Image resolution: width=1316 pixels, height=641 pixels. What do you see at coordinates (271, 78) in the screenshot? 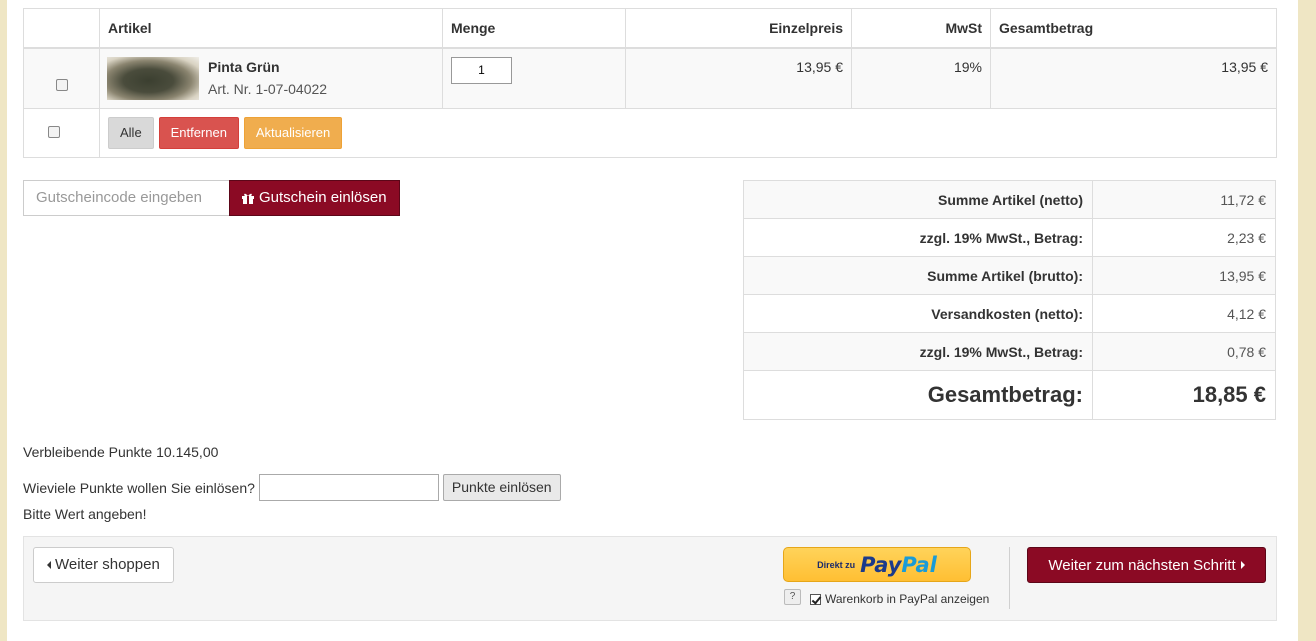
I see `product-cell: Pinta Grün Art. Nr. 1-07-04022` at bounding box center [271, 78].